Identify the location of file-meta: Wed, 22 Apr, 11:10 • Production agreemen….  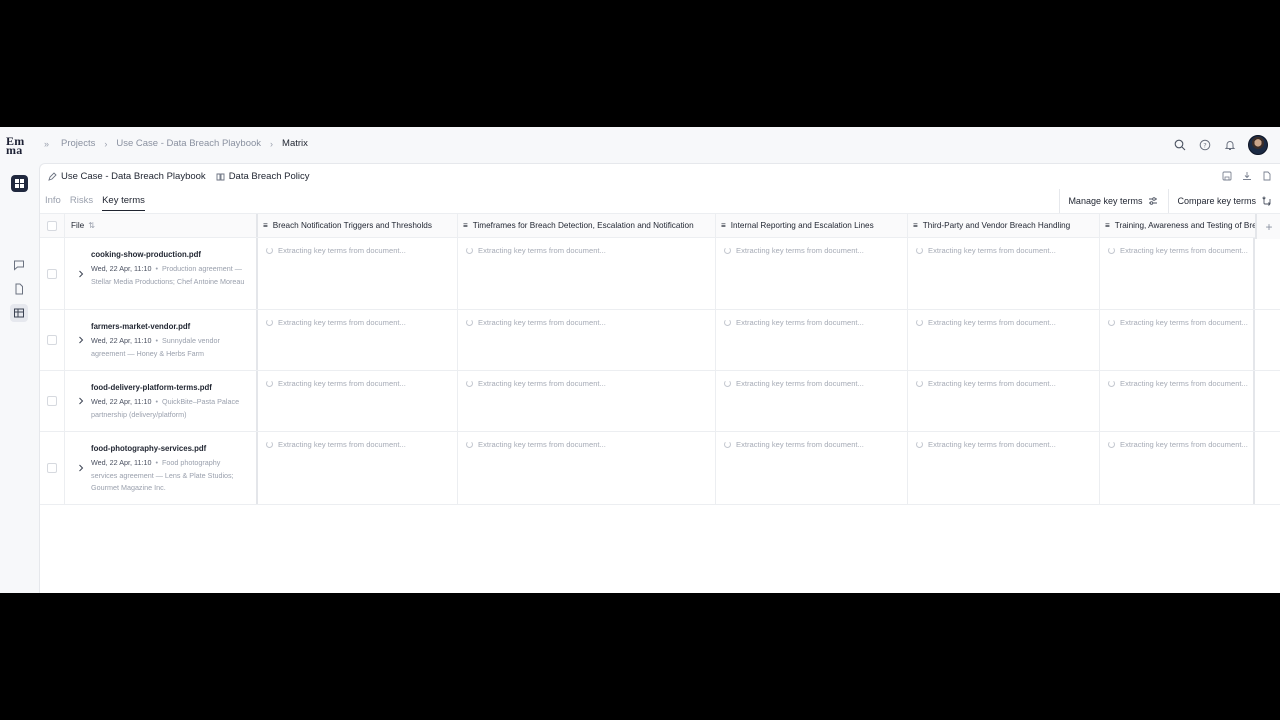
(168, 275).